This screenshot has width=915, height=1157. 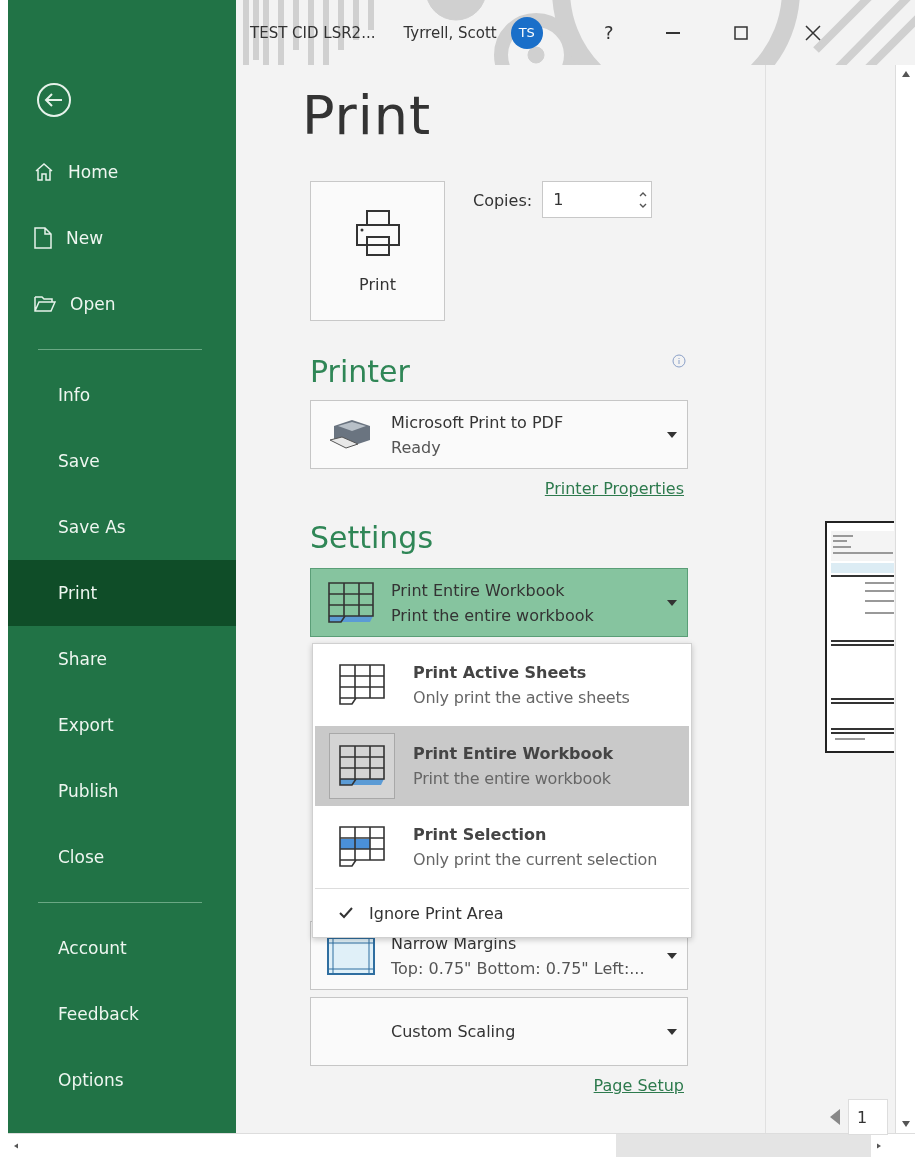 What do you see at coordinates (478, 422) in the screenshot?
I see `printer-name: Microsoft Print to PDF` at bounding box center [478, 422].